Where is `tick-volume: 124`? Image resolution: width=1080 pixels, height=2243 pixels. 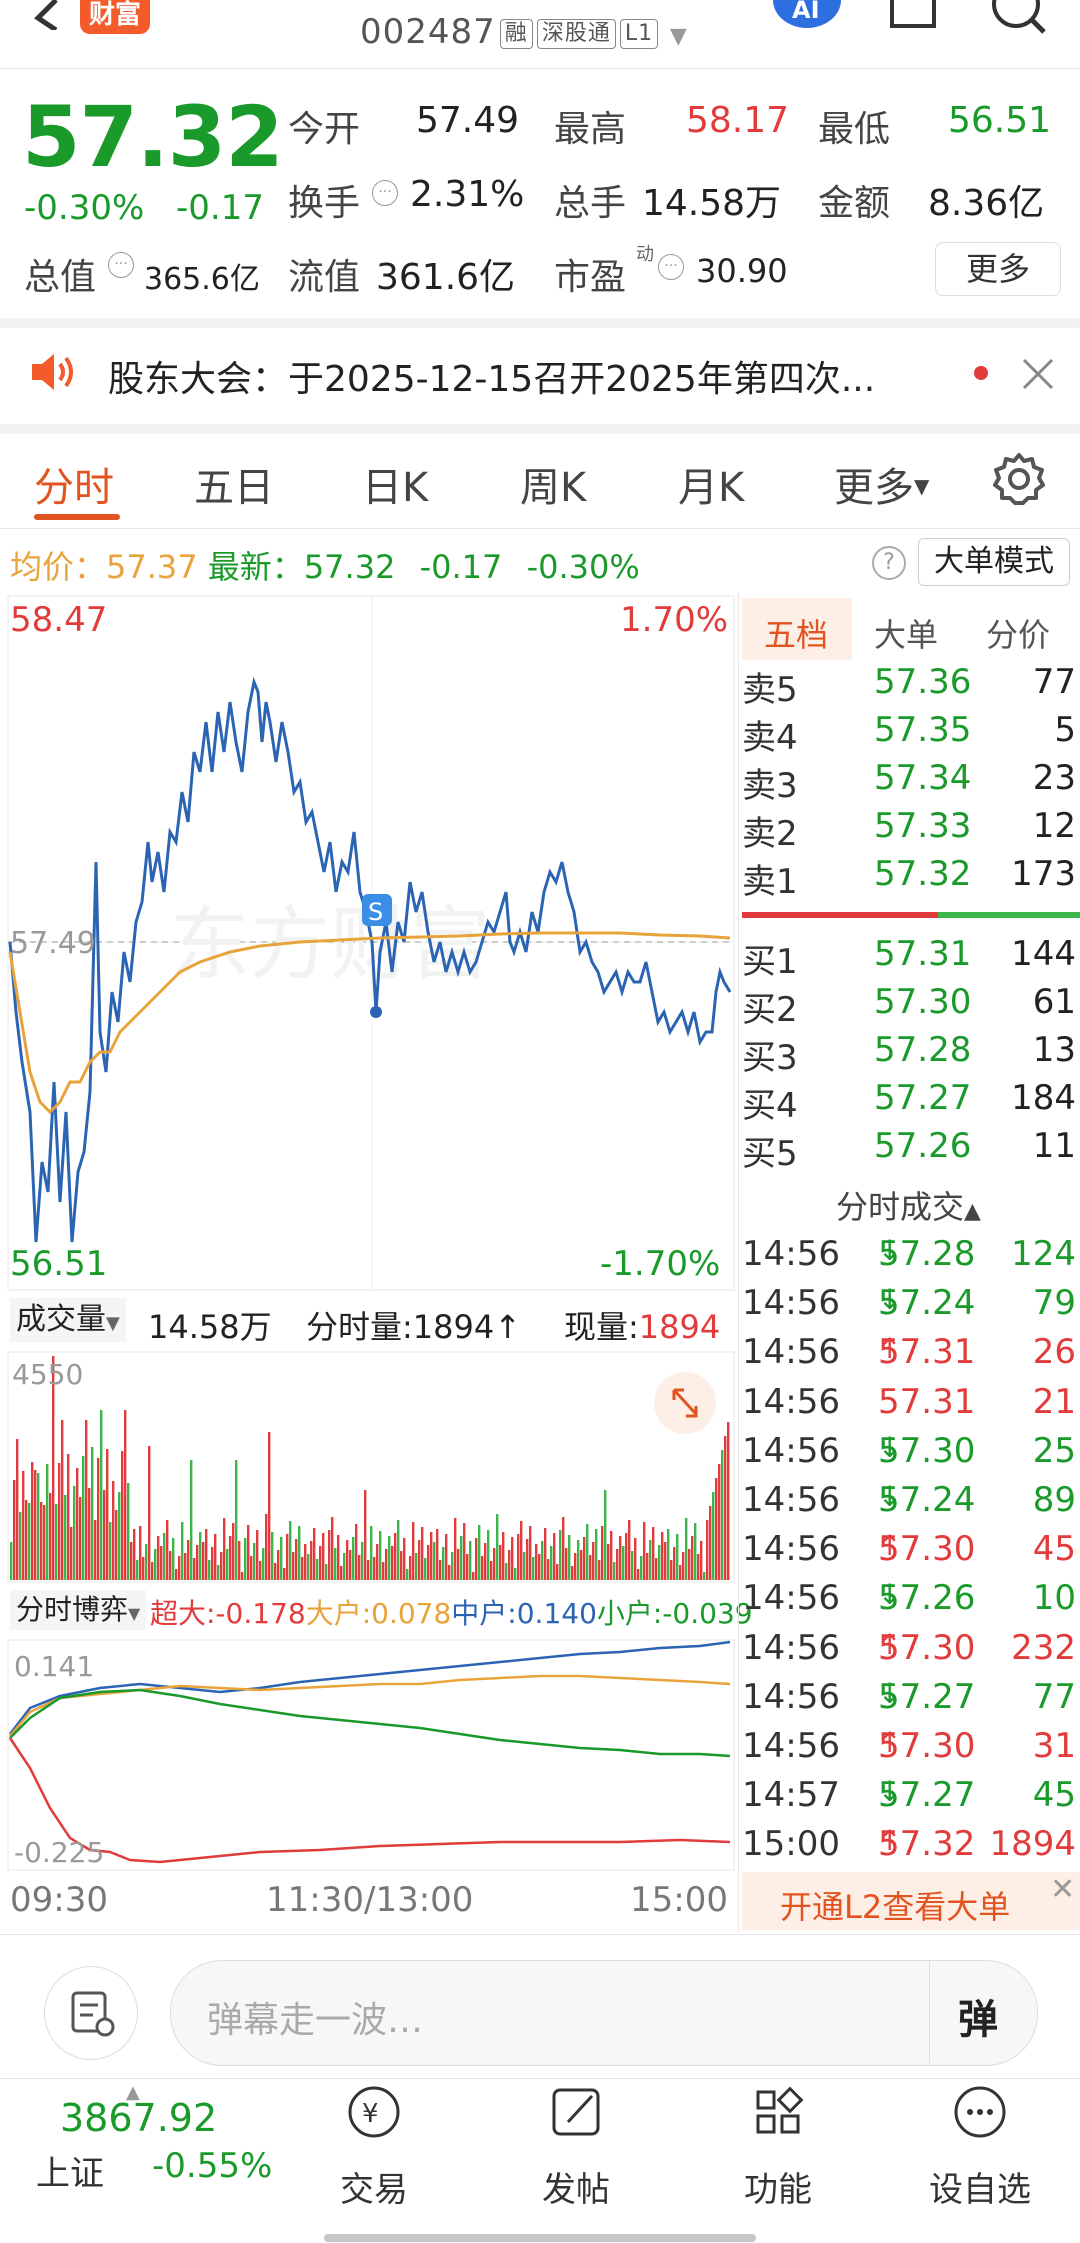 tick-volume: 124 is located at coordinates (1043, 1254).